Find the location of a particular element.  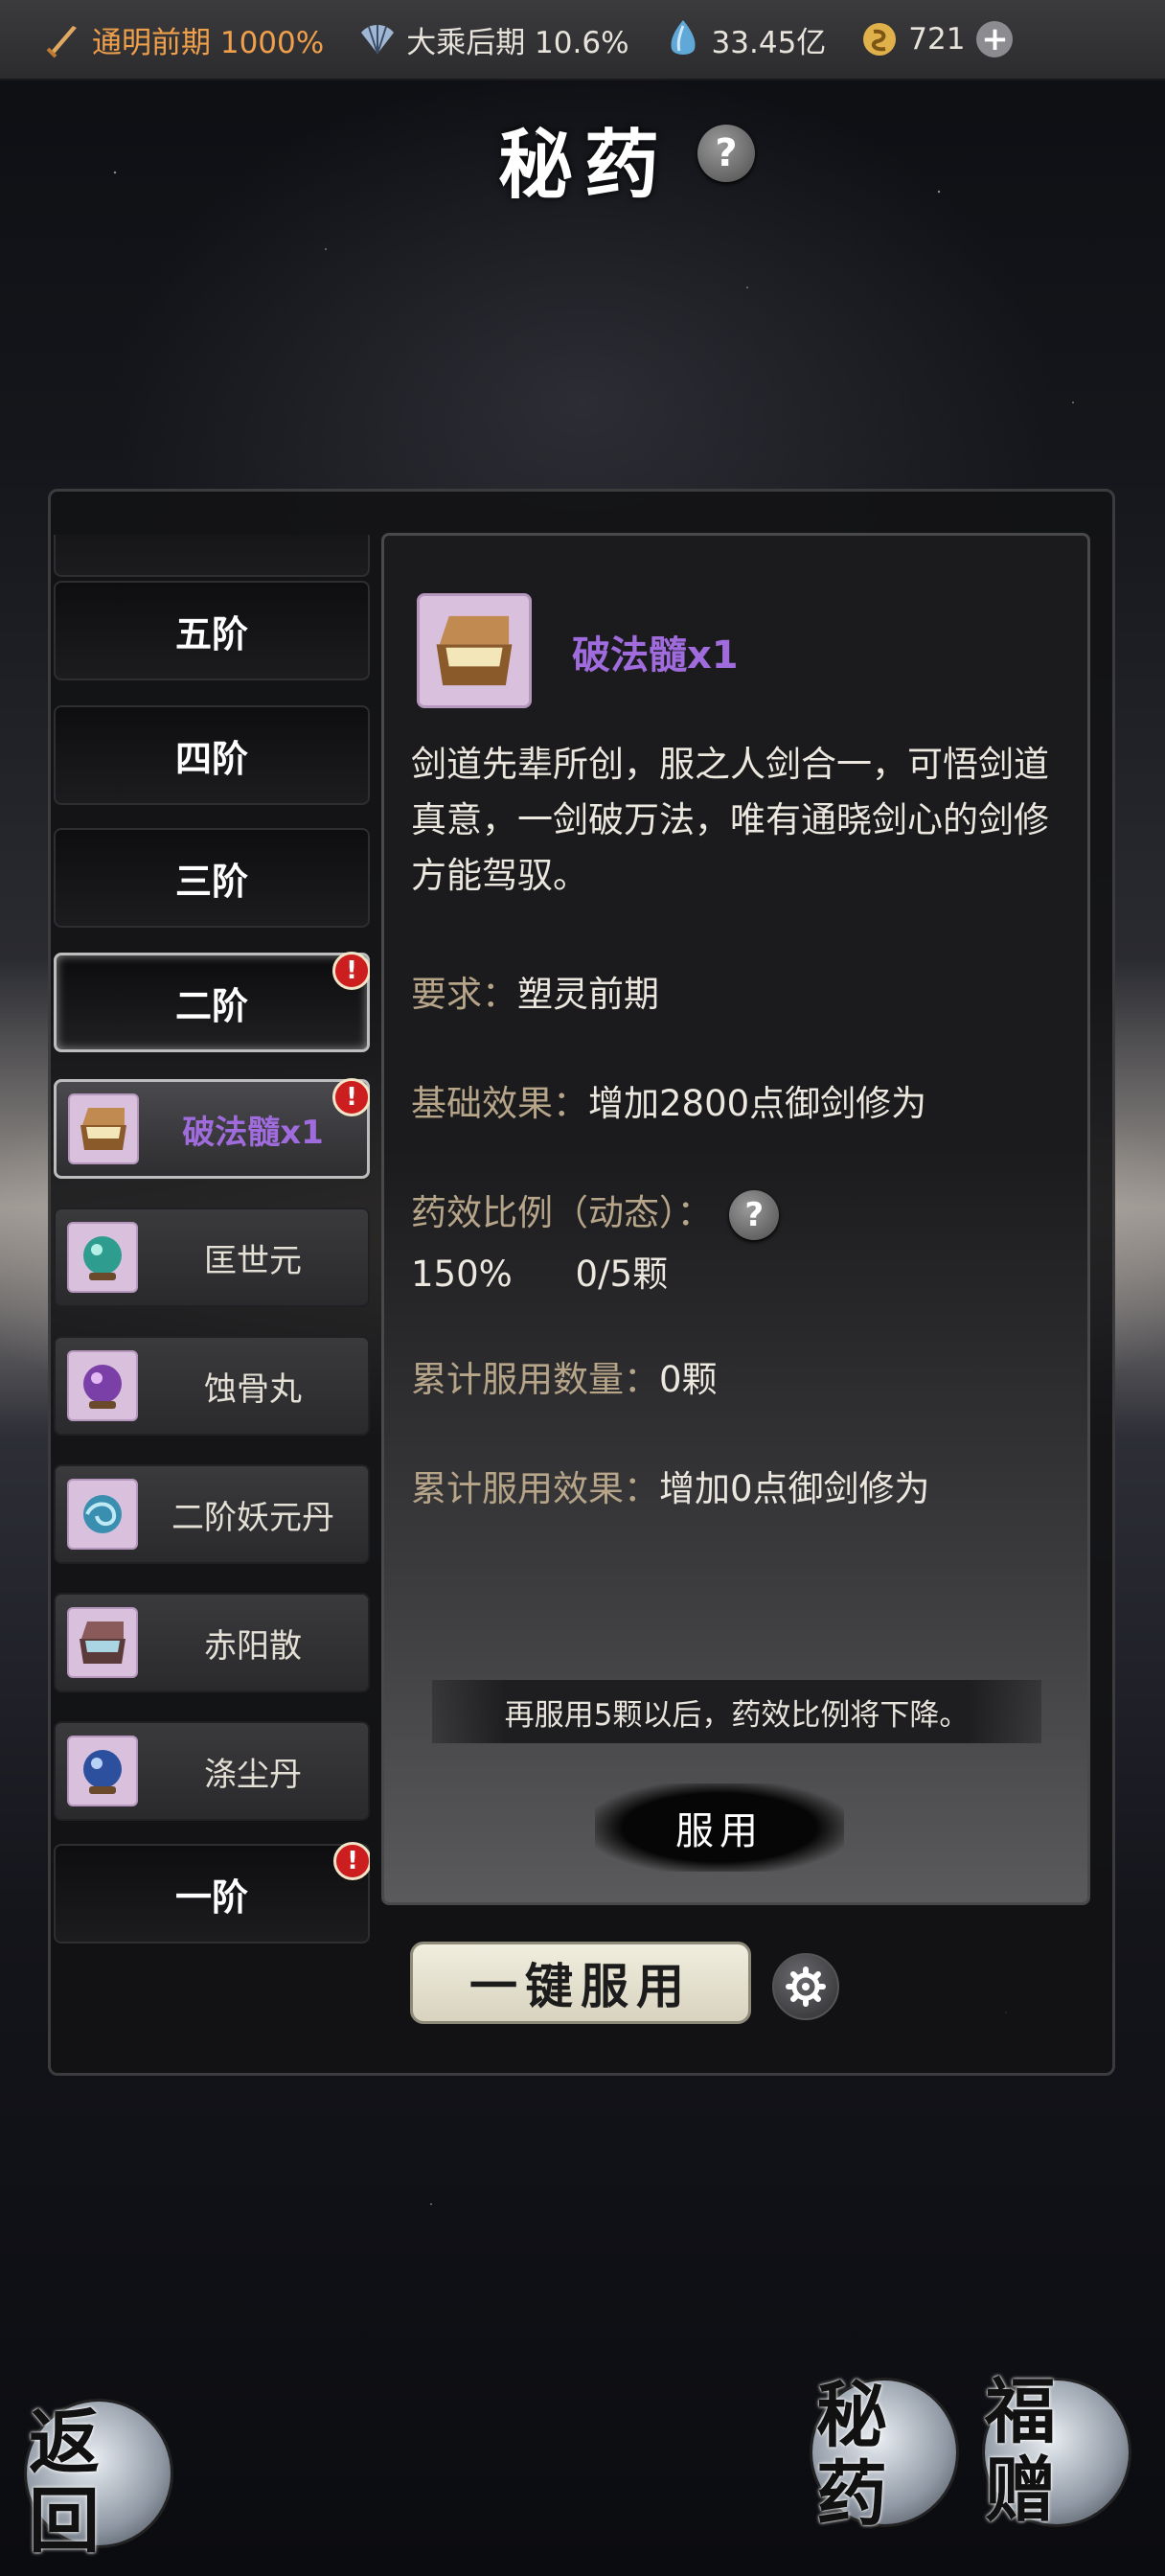

medicine-item-dichendan: 涤尘丹 is located at coordinates (212, 1771).